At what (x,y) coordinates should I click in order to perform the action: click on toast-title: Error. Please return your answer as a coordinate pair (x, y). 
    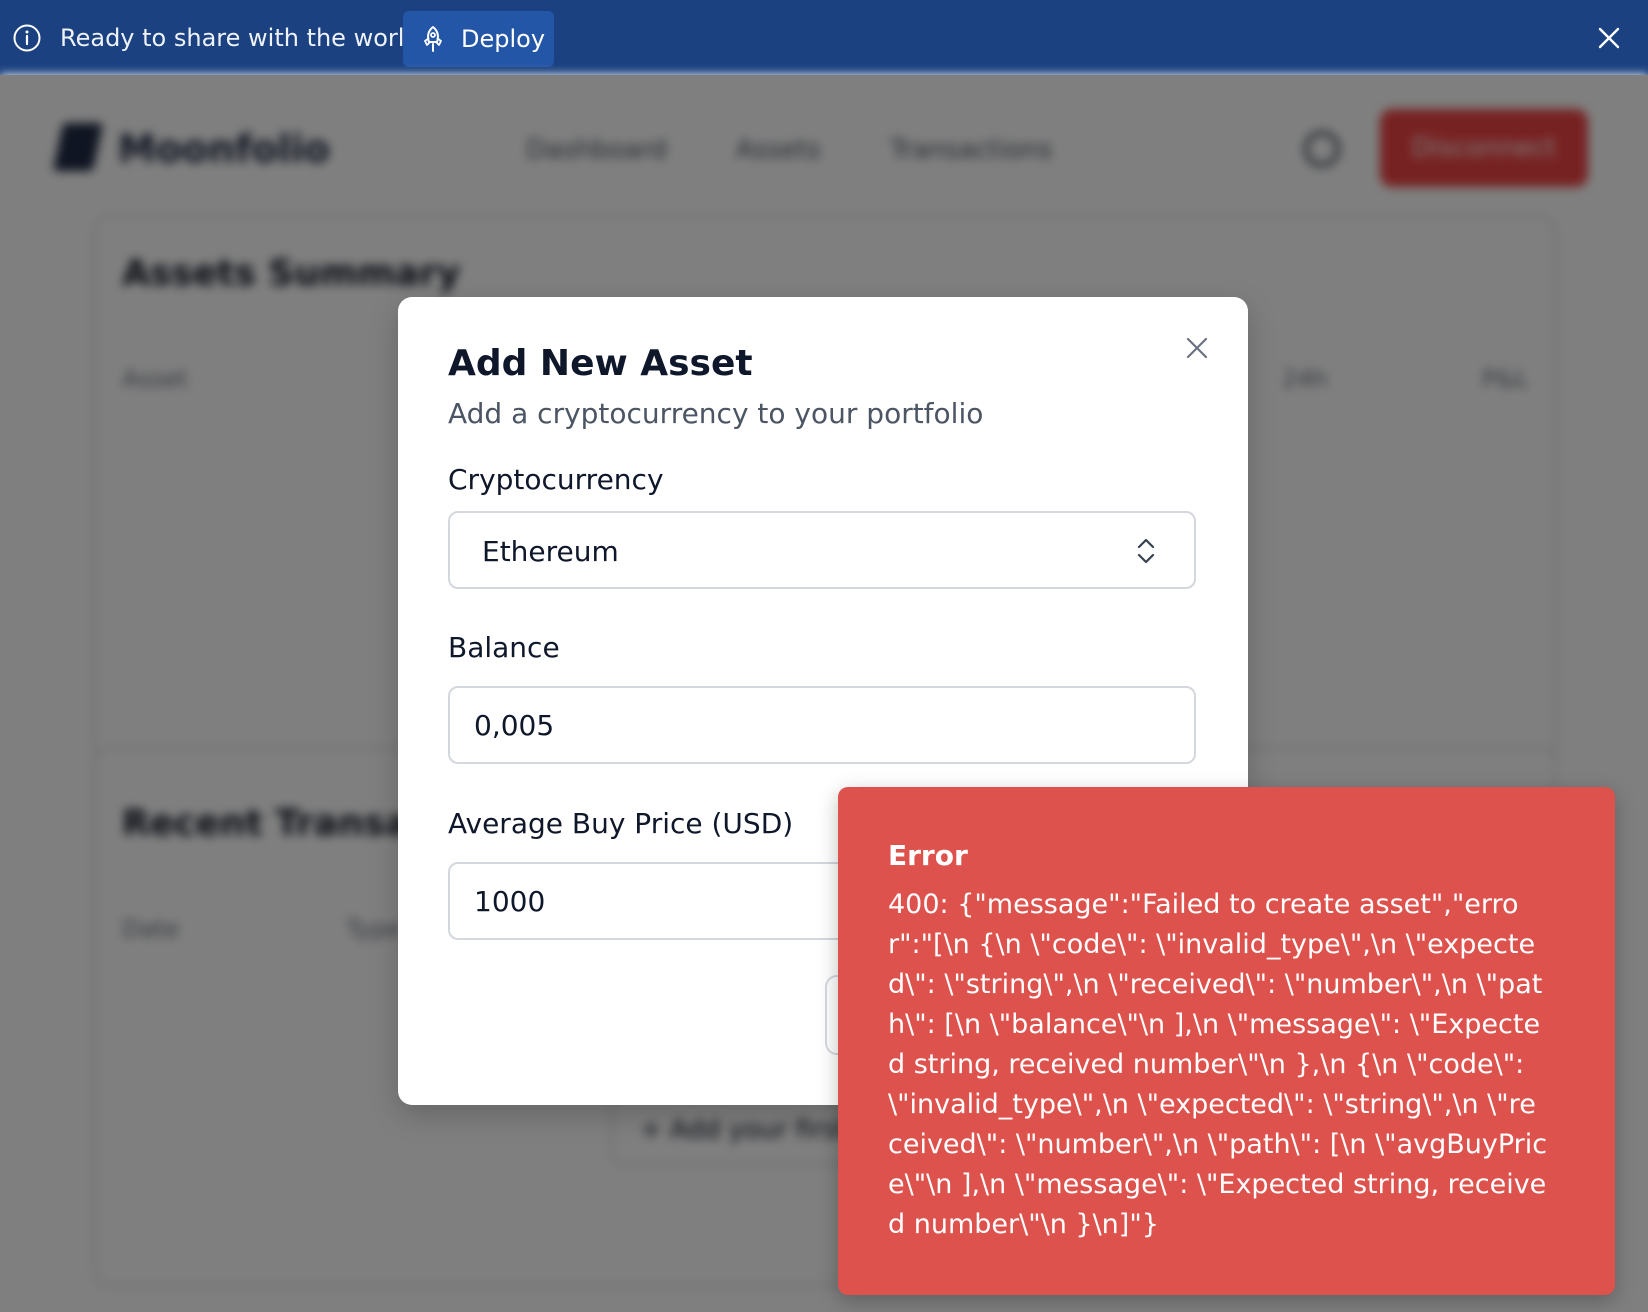
    Looking at the image, I should click on (928, 855).